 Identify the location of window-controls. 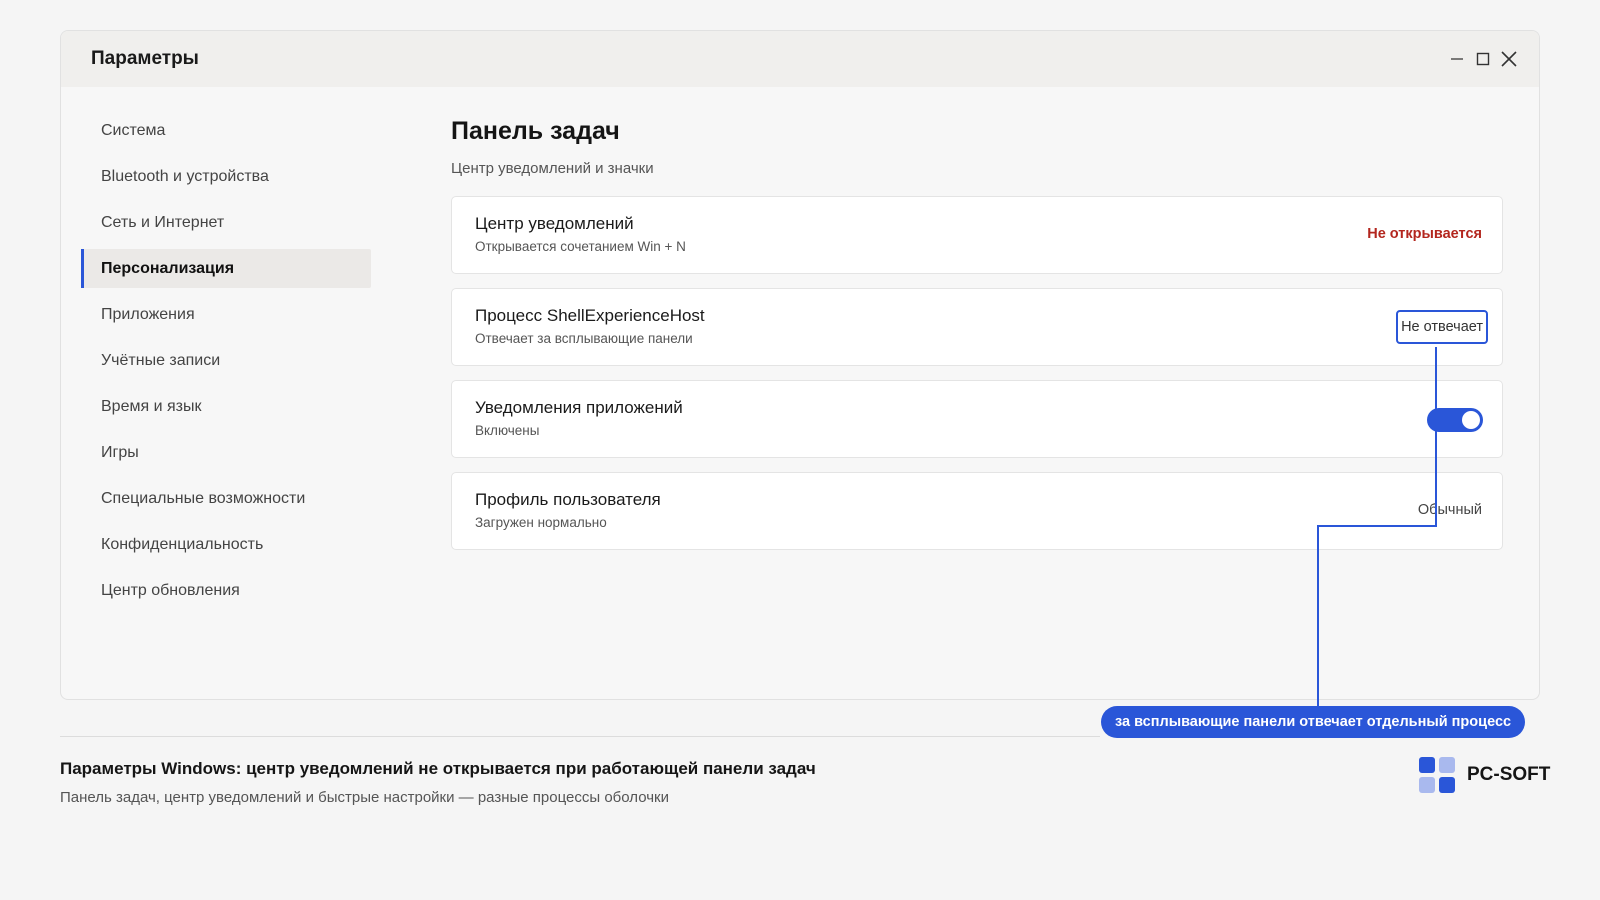
(1483, 59).